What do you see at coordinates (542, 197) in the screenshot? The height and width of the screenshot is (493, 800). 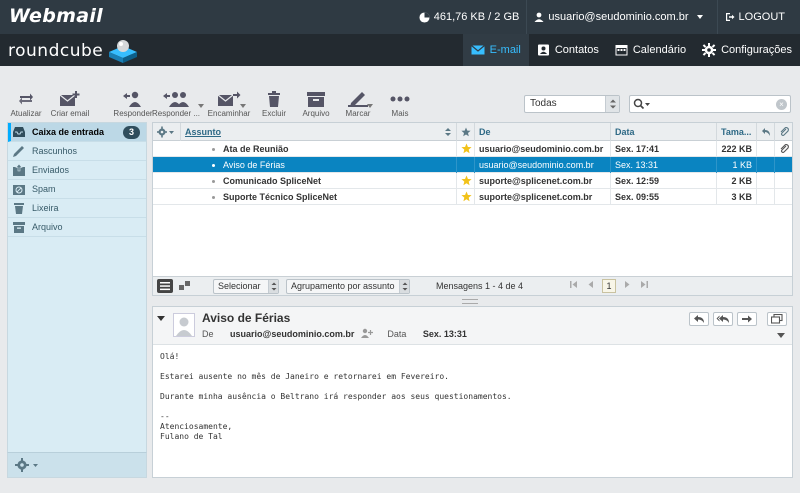 I see `row-from: suporte@splicenet.com.br` at bounding box center [542, 197].